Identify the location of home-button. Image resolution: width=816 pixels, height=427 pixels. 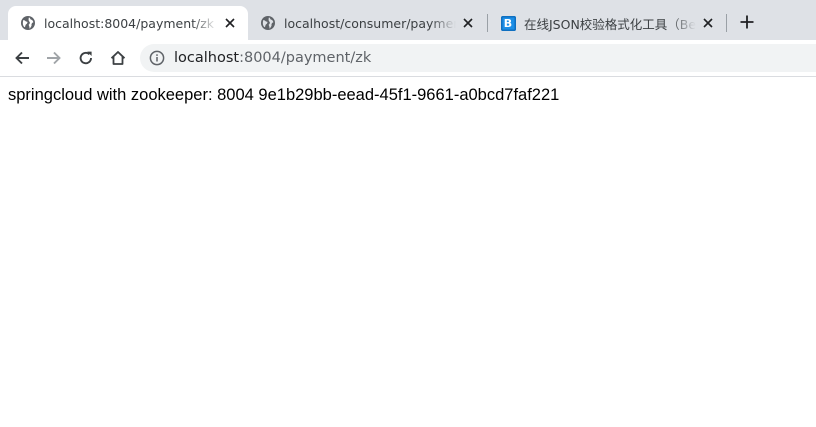
(118, 58).